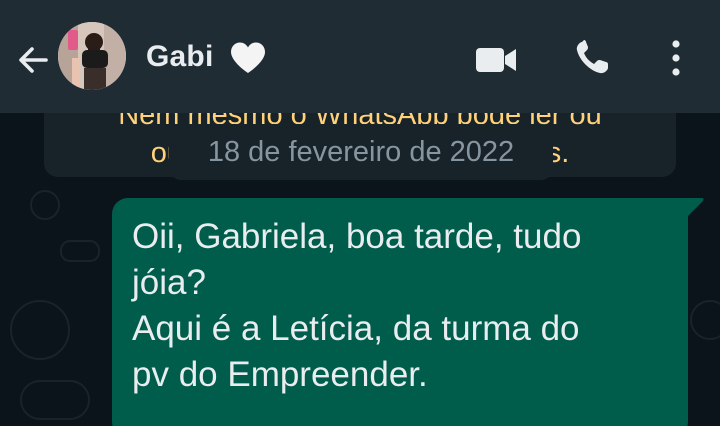  What do you see at coordinates (248, 57) in the screenshot?
I see `white-heart-icon` at bounding box center [248, 57].